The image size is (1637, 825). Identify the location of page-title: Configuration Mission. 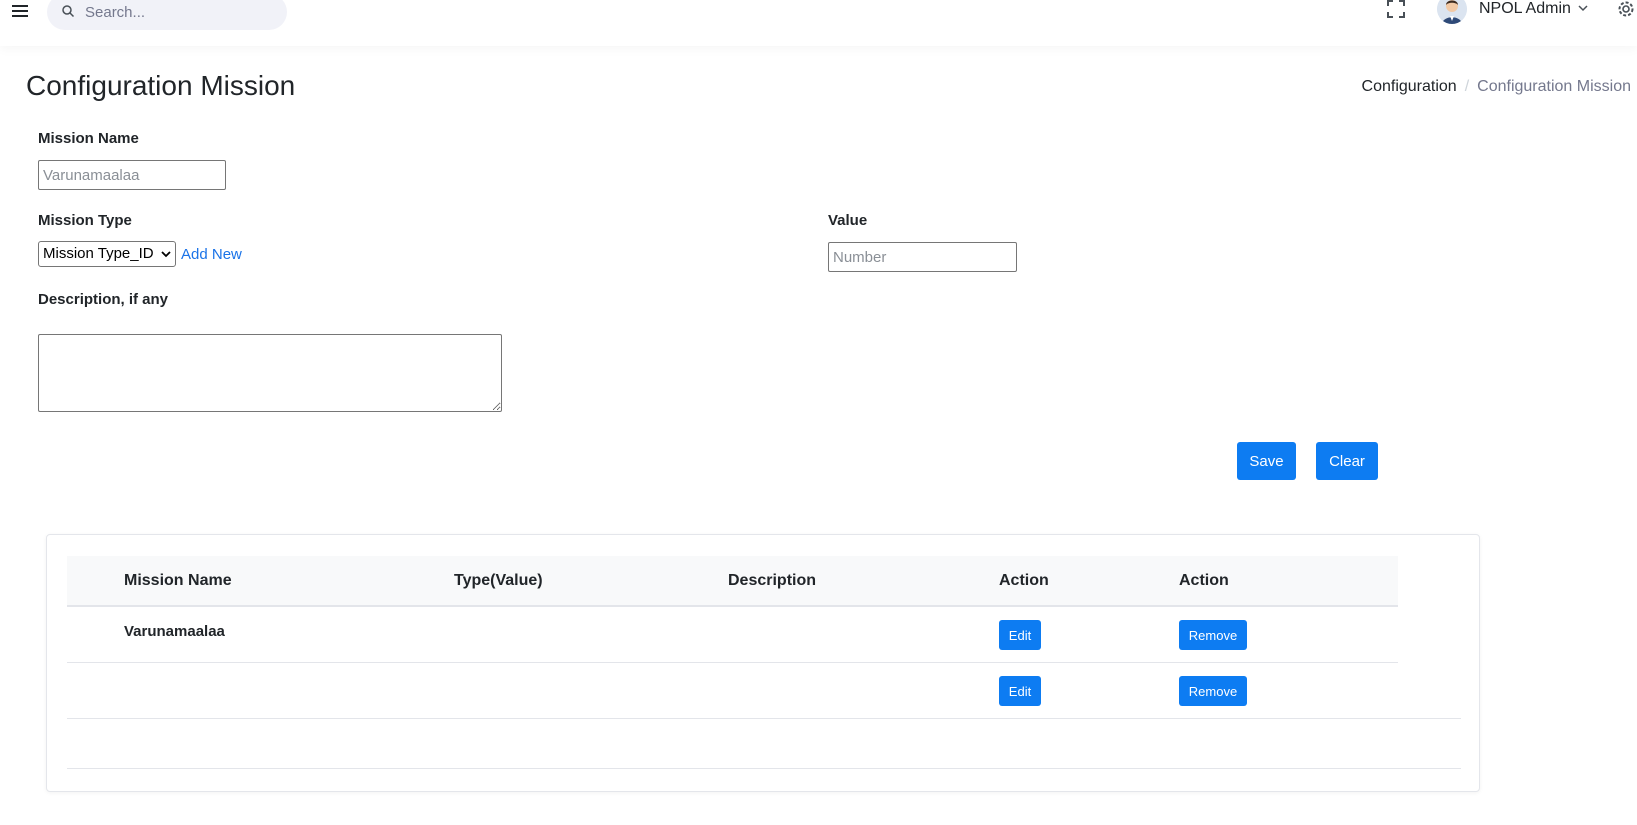
(161, 85).